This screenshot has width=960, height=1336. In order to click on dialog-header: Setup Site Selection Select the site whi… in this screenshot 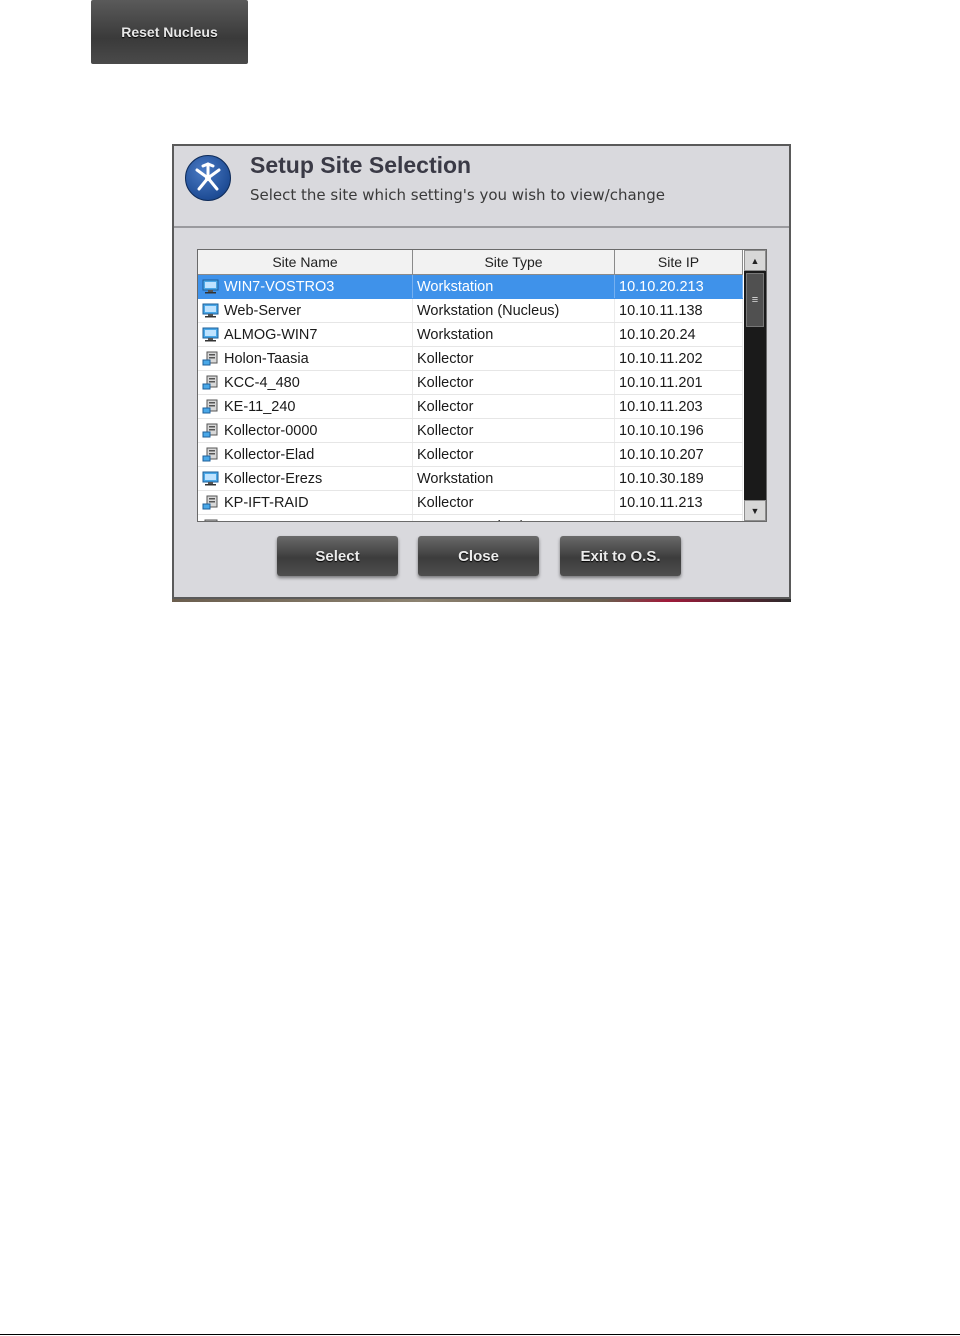, I will do `click(481, 187)`.